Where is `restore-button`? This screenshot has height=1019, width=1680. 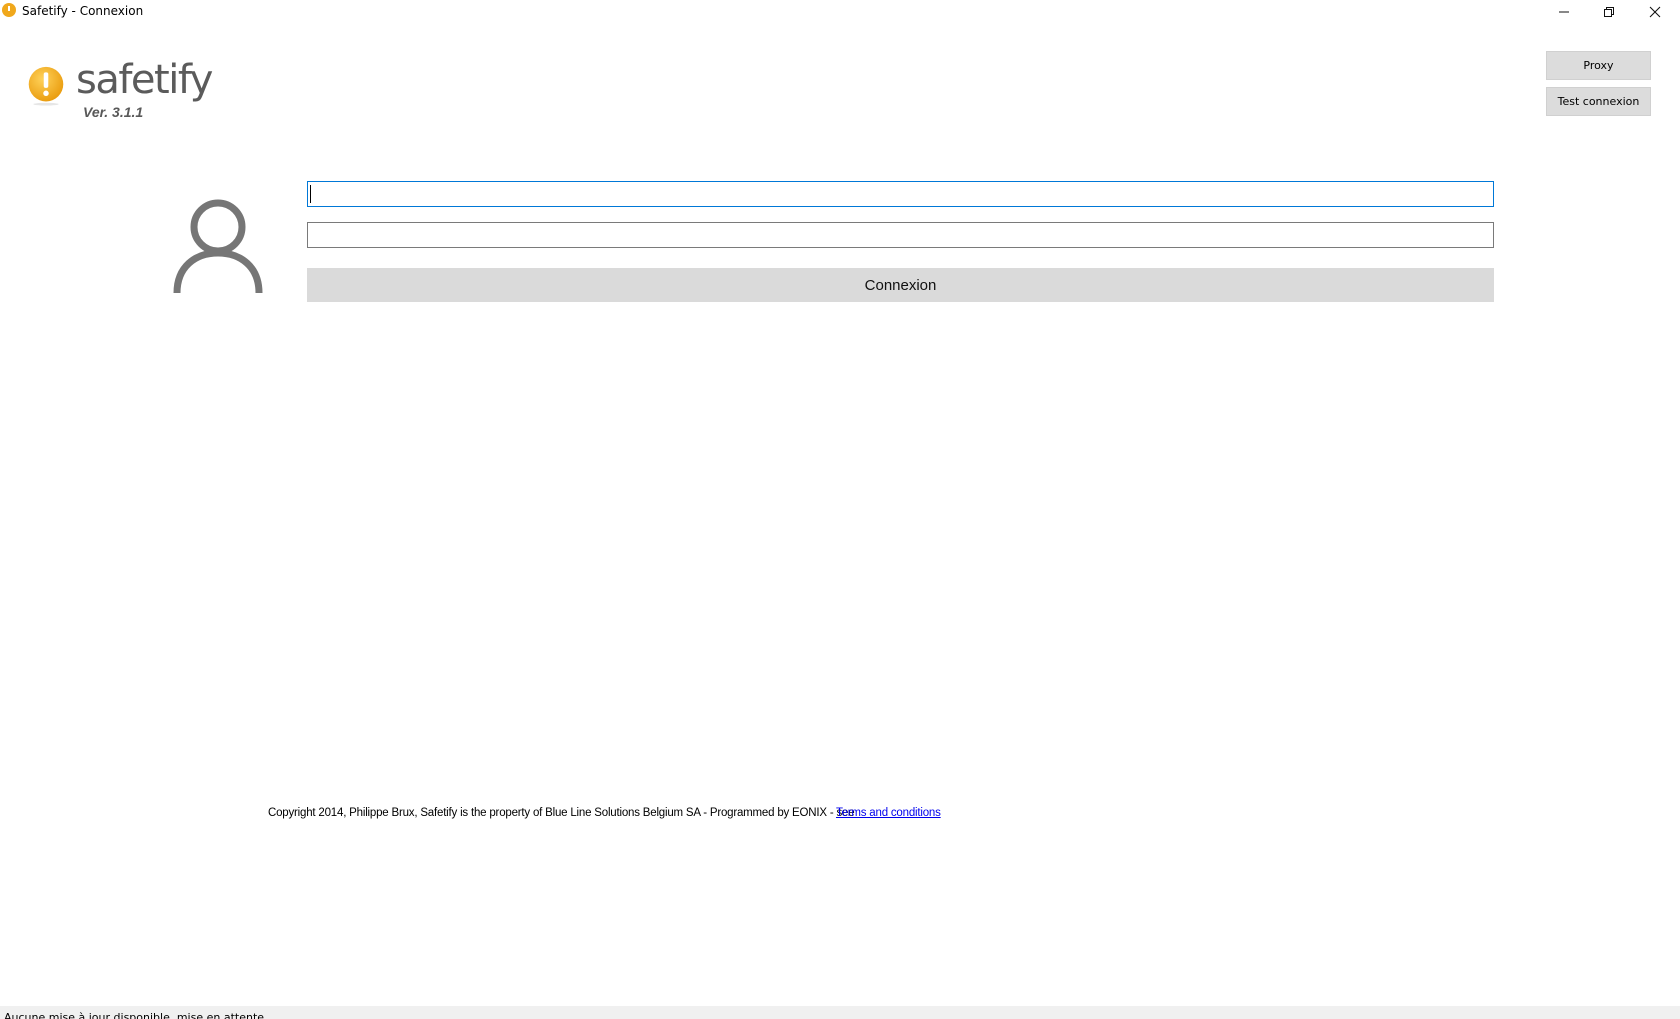
restore-button is located at coordinates (1609, 12).